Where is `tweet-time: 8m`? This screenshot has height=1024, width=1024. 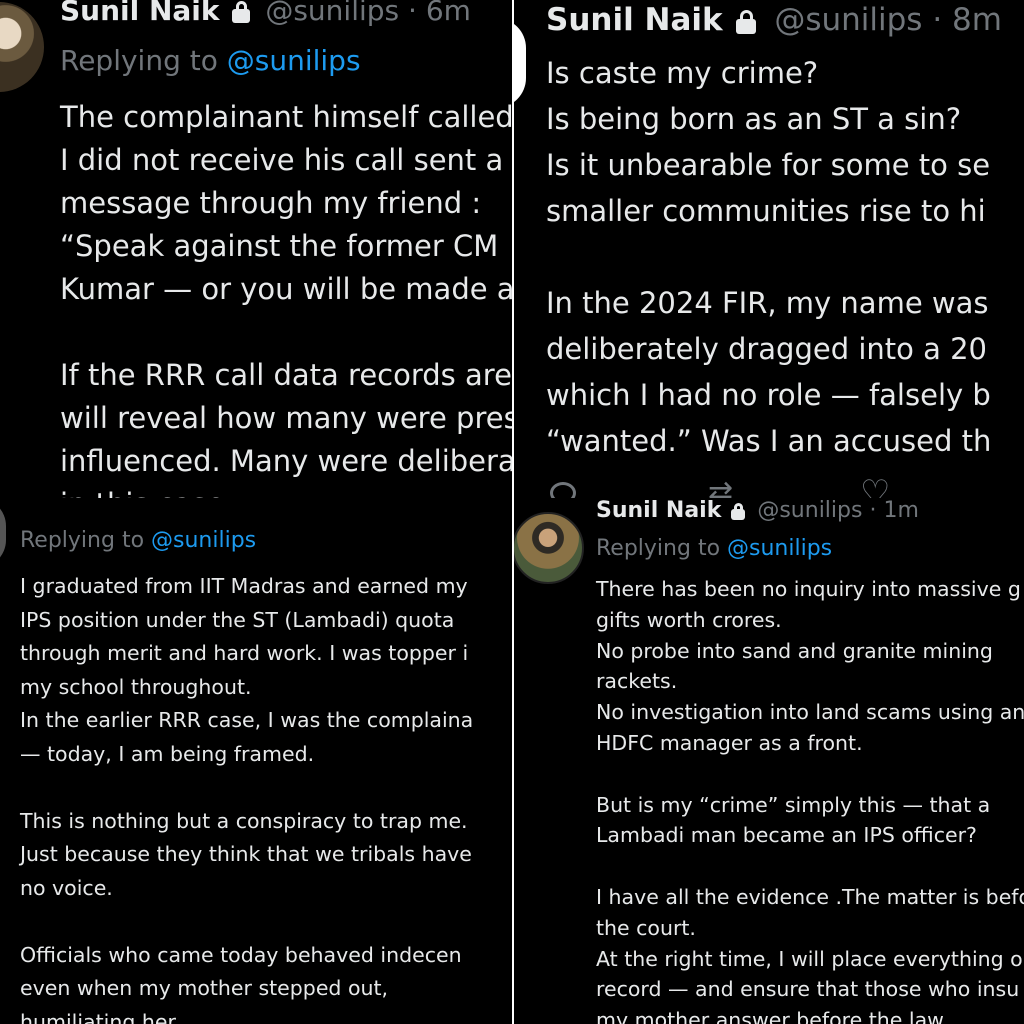
tweet-time: 8m is located at coordinates (977, 20).